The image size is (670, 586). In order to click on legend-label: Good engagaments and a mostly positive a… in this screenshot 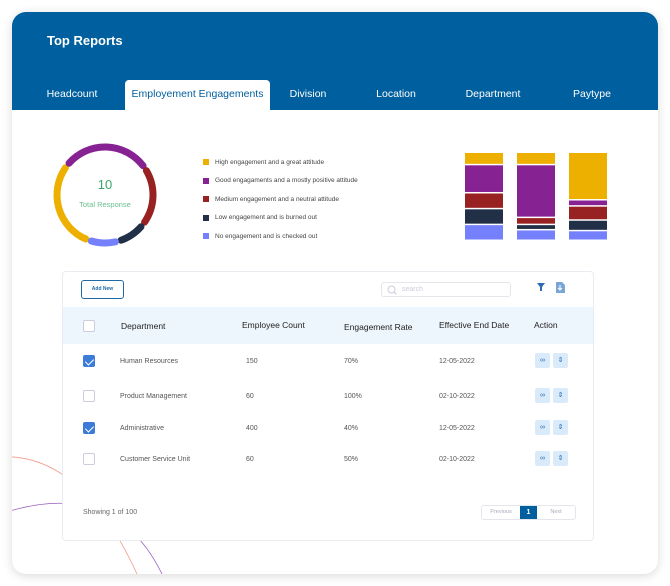, I will do `click(286, 181)`.